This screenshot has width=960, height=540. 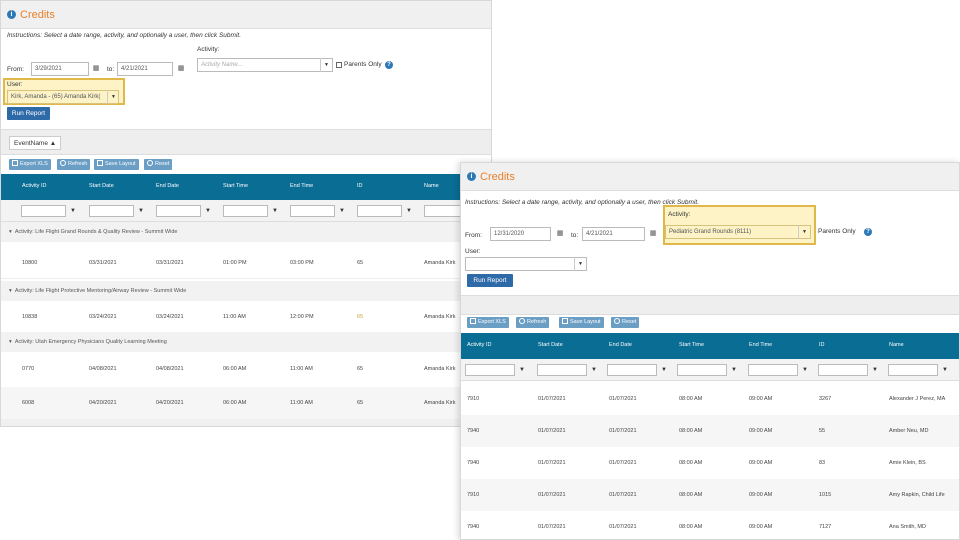 What do you see at coordinates (738, 232) in the screenshot?
I see `activity-select: Pediatric Grand Rounds (8111)` at bounding box center [738, 232].